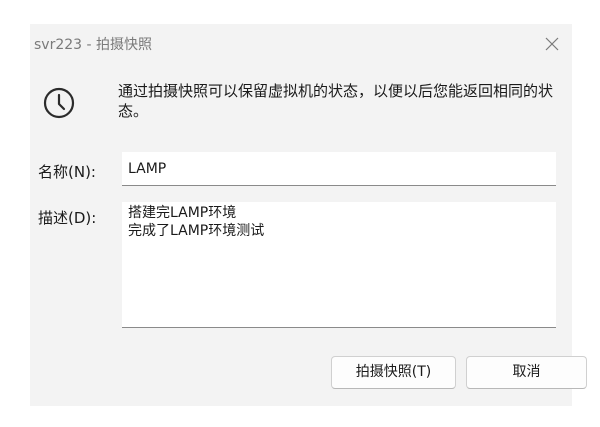  What do you see at coordinates (67, 218) in the screenshot?
I see `description-label: 描述(D):` at bounding box center [67, 218].